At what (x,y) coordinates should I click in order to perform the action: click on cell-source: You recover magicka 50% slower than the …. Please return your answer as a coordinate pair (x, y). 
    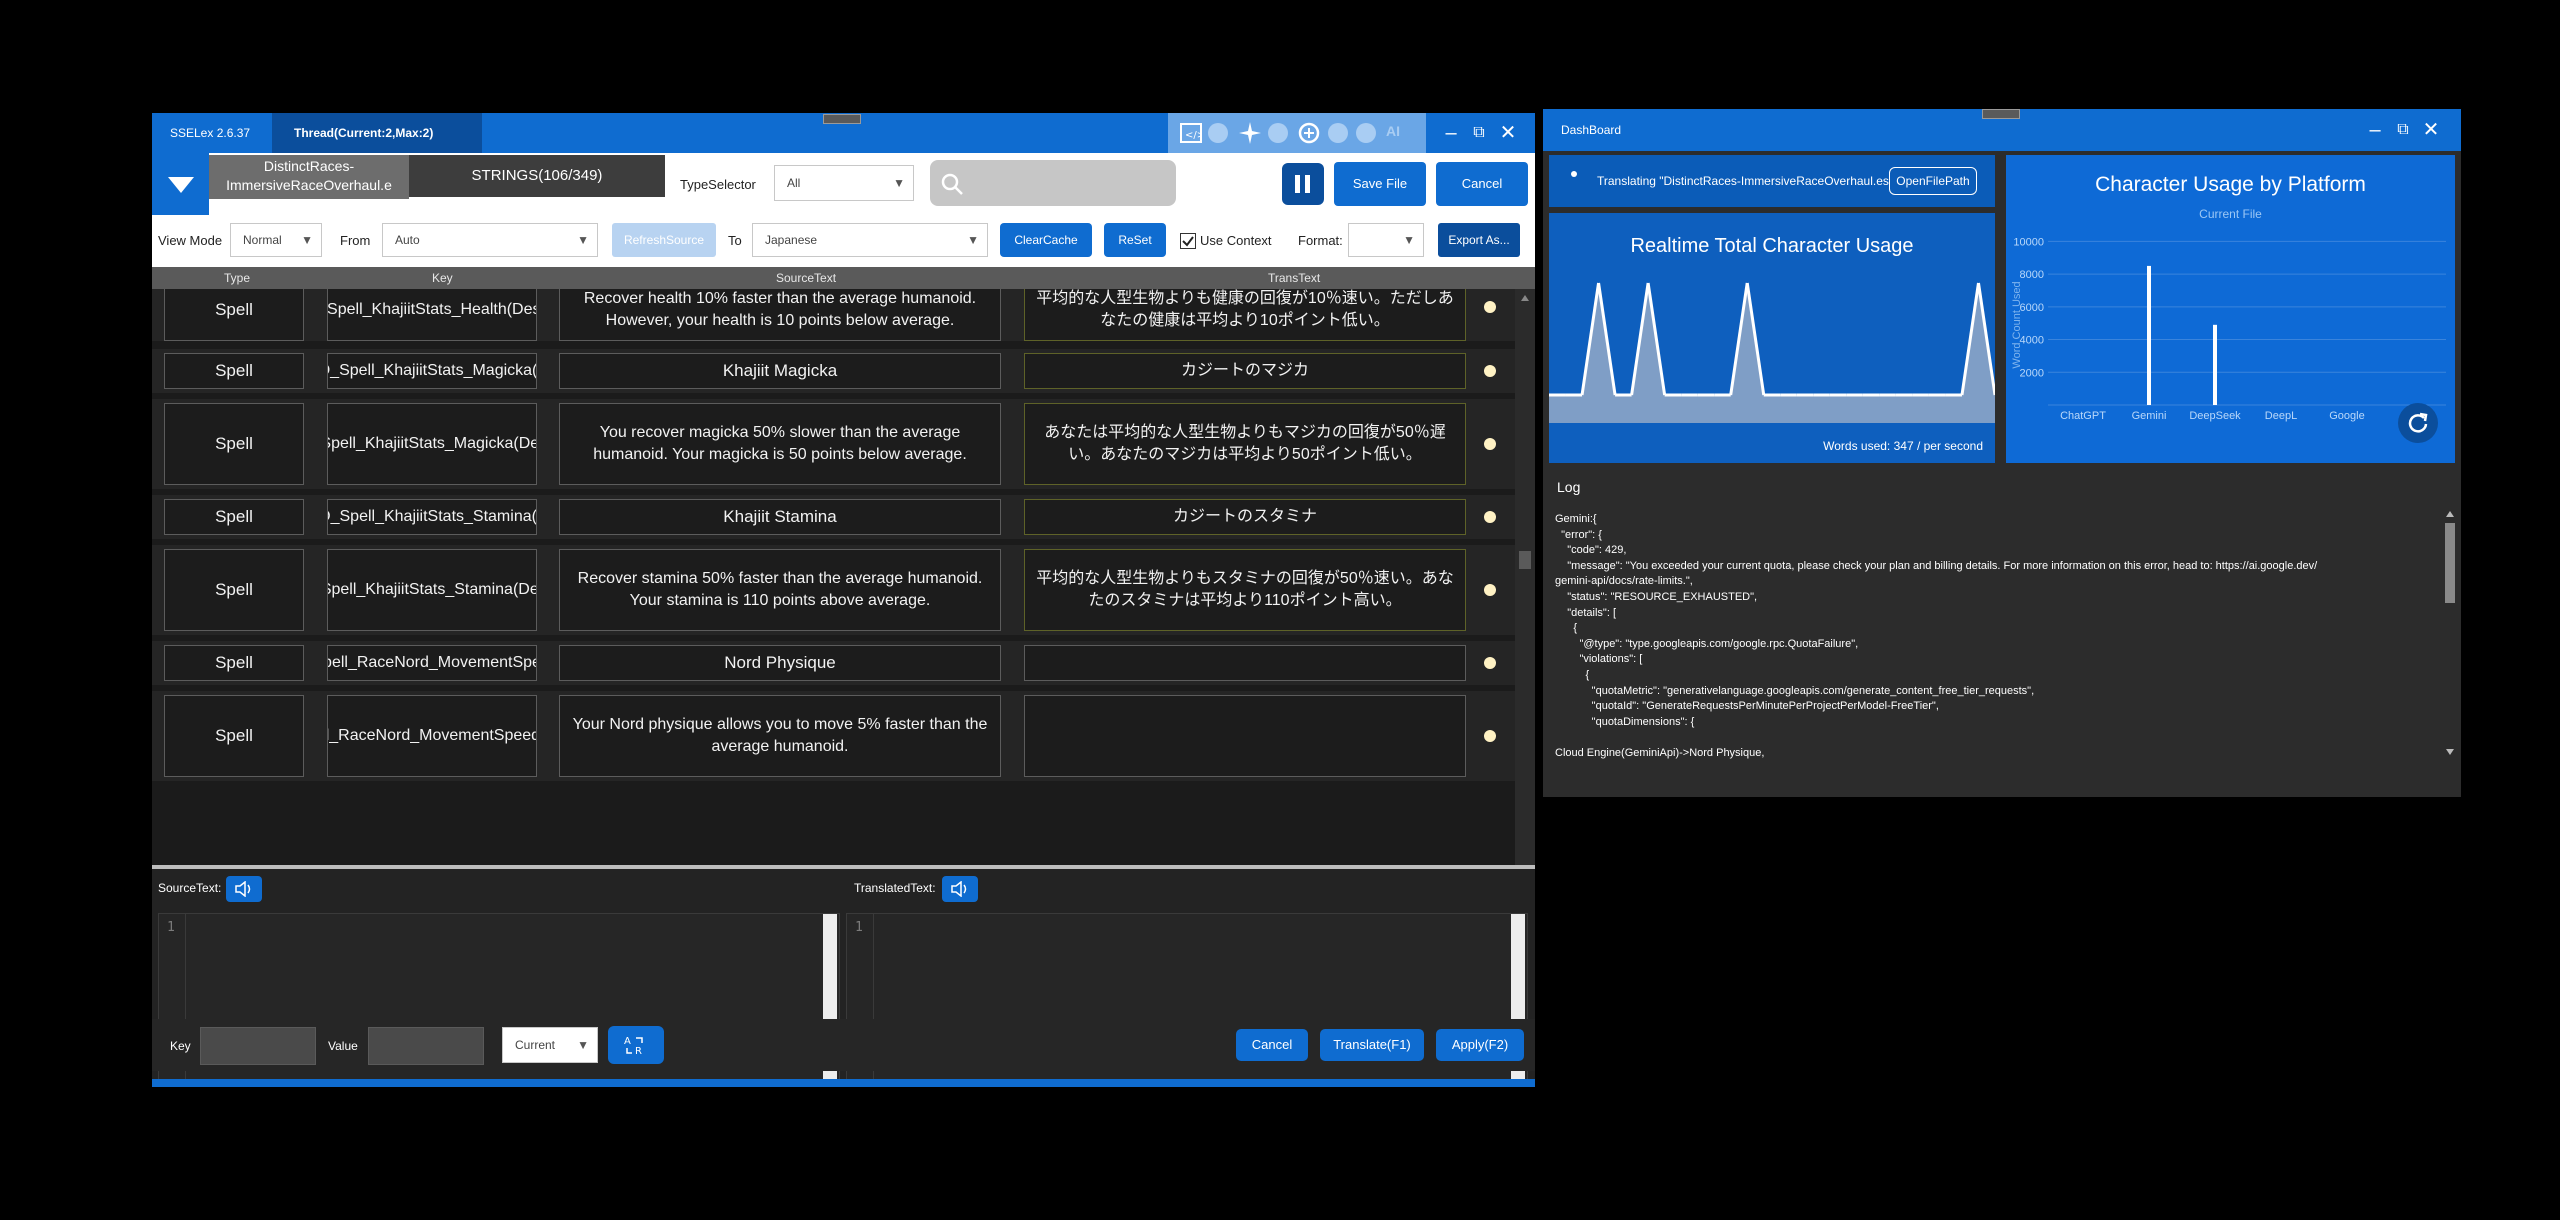
    Looking at the image, I should click on (780, 444).